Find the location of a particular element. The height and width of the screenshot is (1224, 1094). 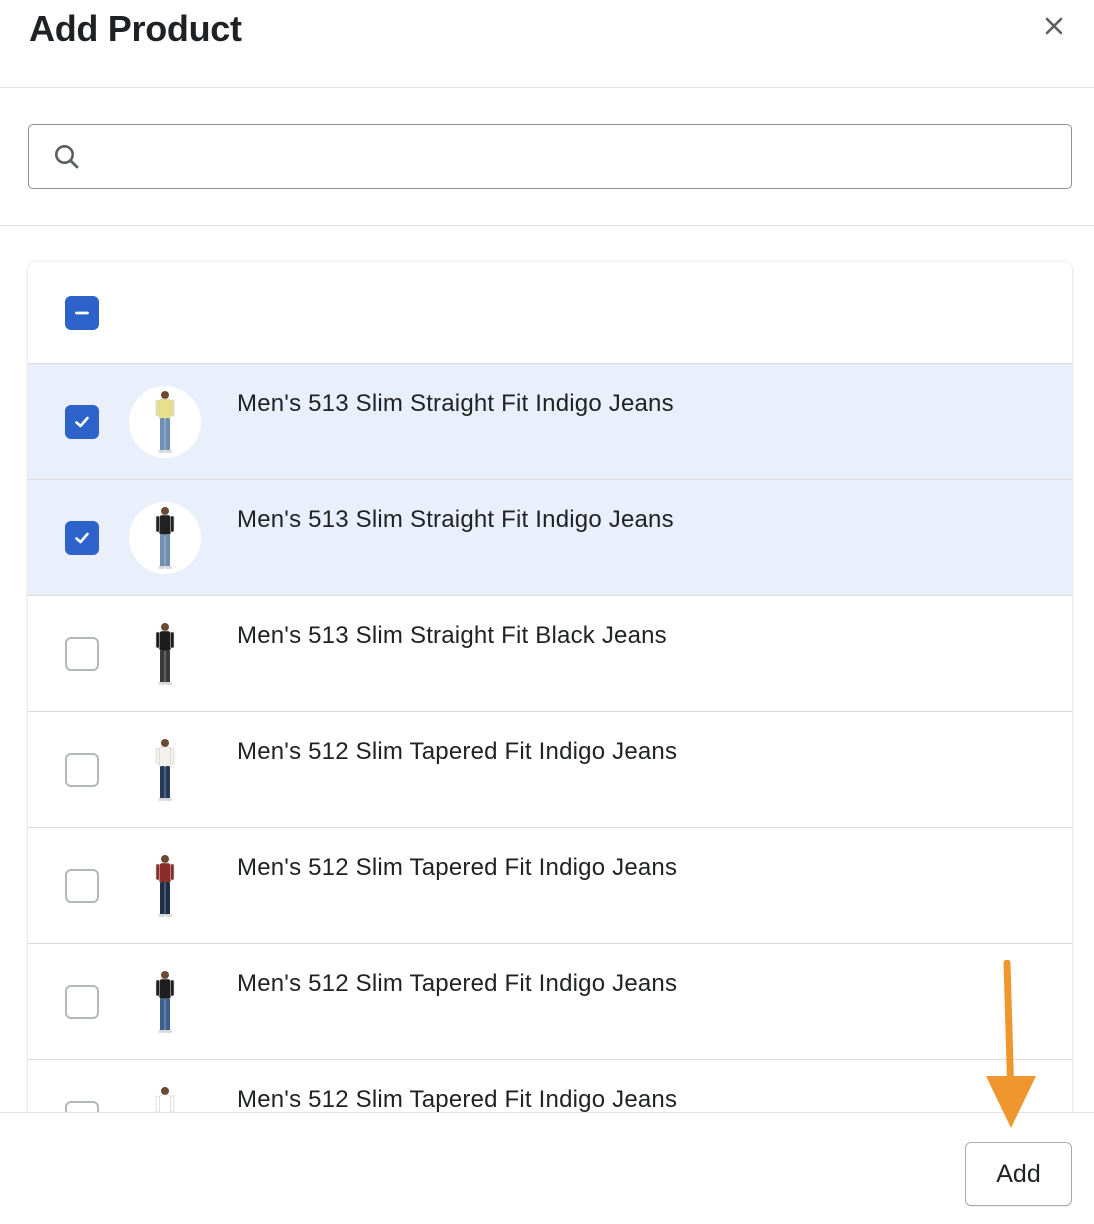

search-input is located at coordinates (577, 156).